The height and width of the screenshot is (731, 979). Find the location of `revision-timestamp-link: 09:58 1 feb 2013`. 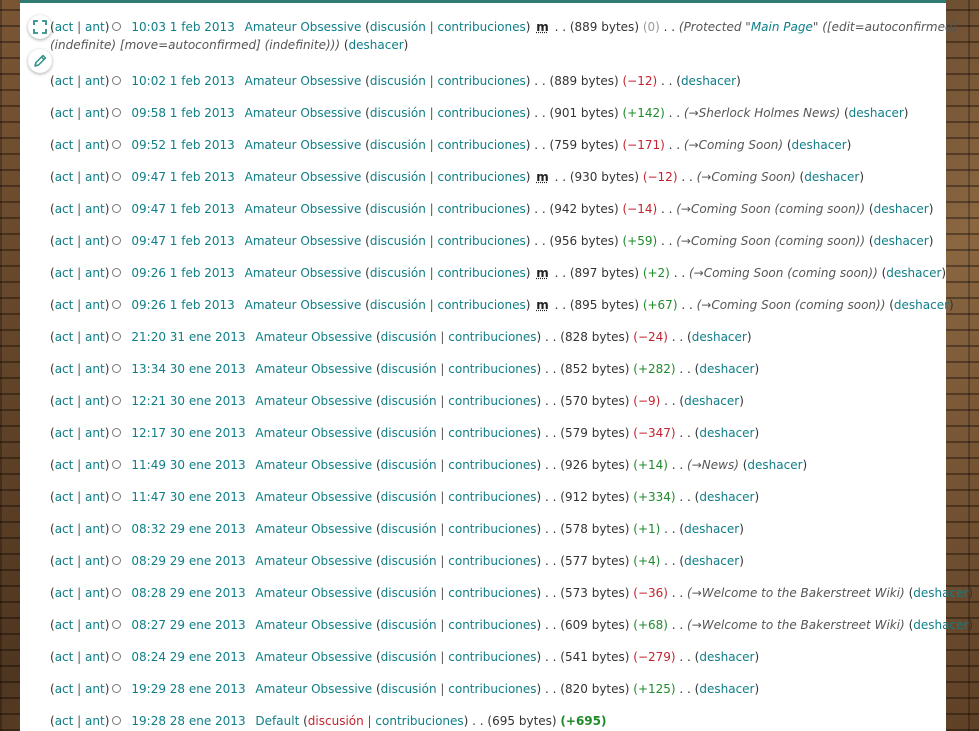

revision-timestamp-link: 09:58 1 feb 2013 is located at coordinates (182, 113).